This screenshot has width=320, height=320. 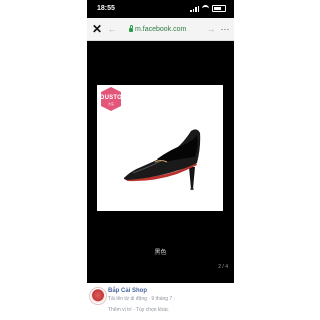 What do you see at coordinates (160, 253) in the screenshot?
I see `photo-caption: 黑色` at bounding box center [160, 253].